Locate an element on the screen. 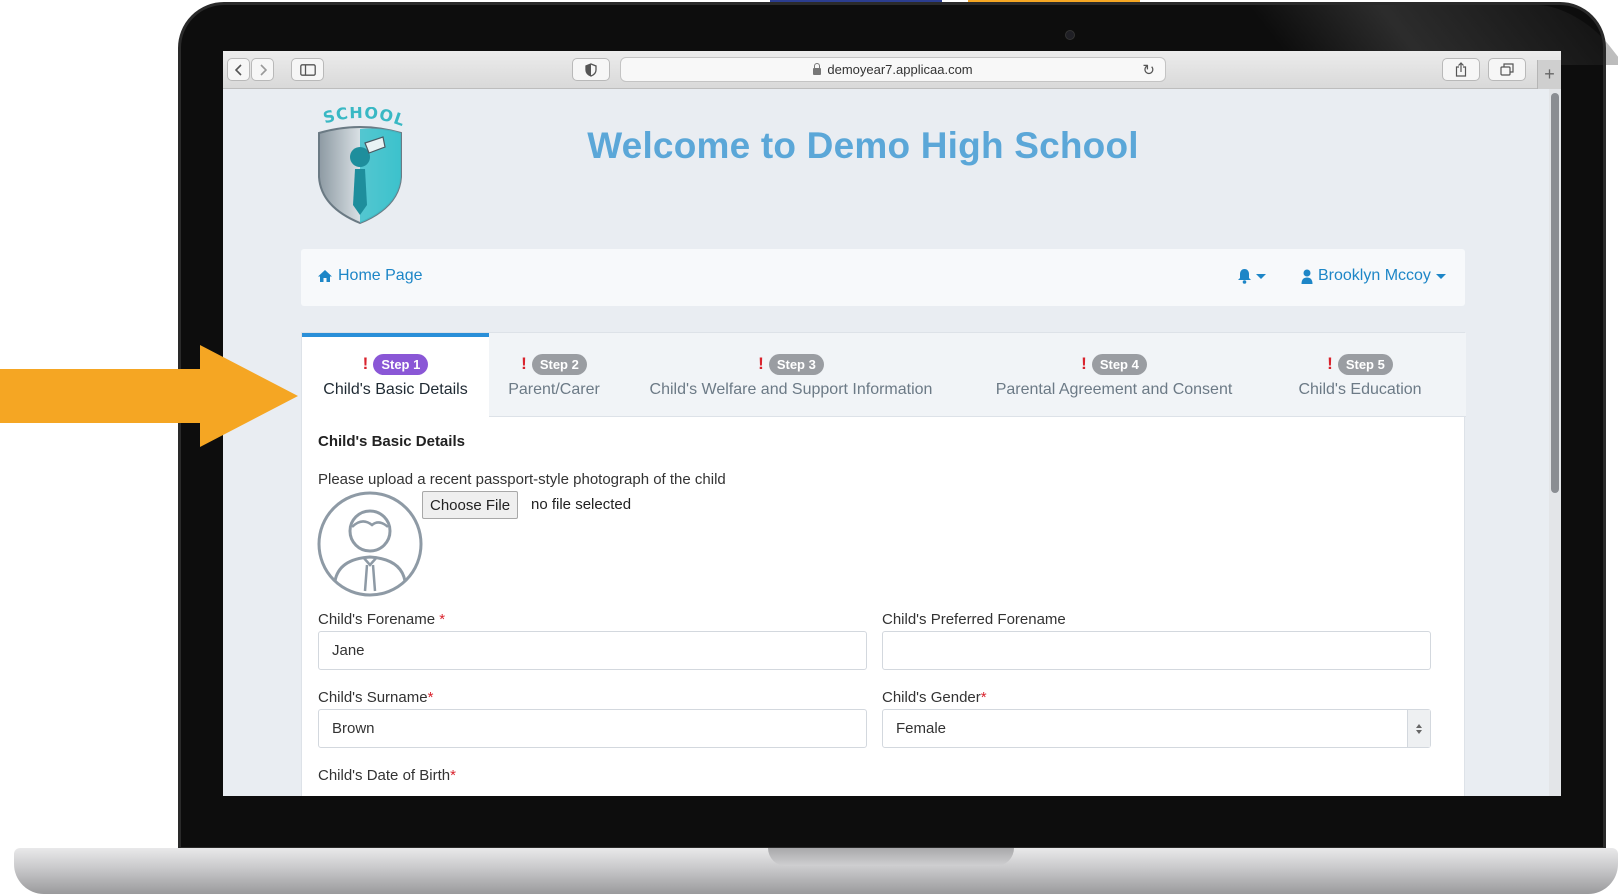 This screenshot has width=1618, height=894. sidebar-icon is located at coordinates (307, 69).